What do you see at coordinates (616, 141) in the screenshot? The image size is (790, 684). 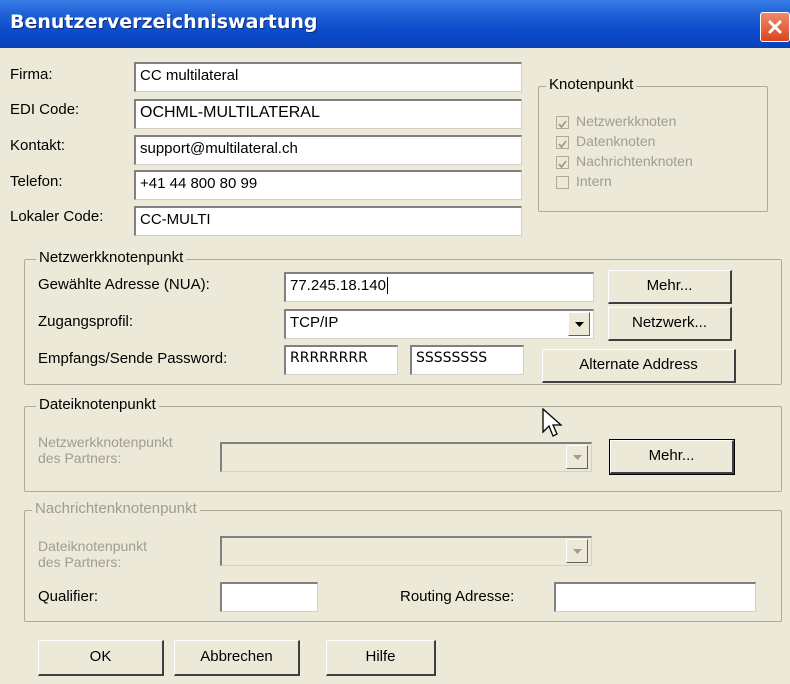 I see `datenknoten-label: Datenknoten` at bounding box center [616, 141].